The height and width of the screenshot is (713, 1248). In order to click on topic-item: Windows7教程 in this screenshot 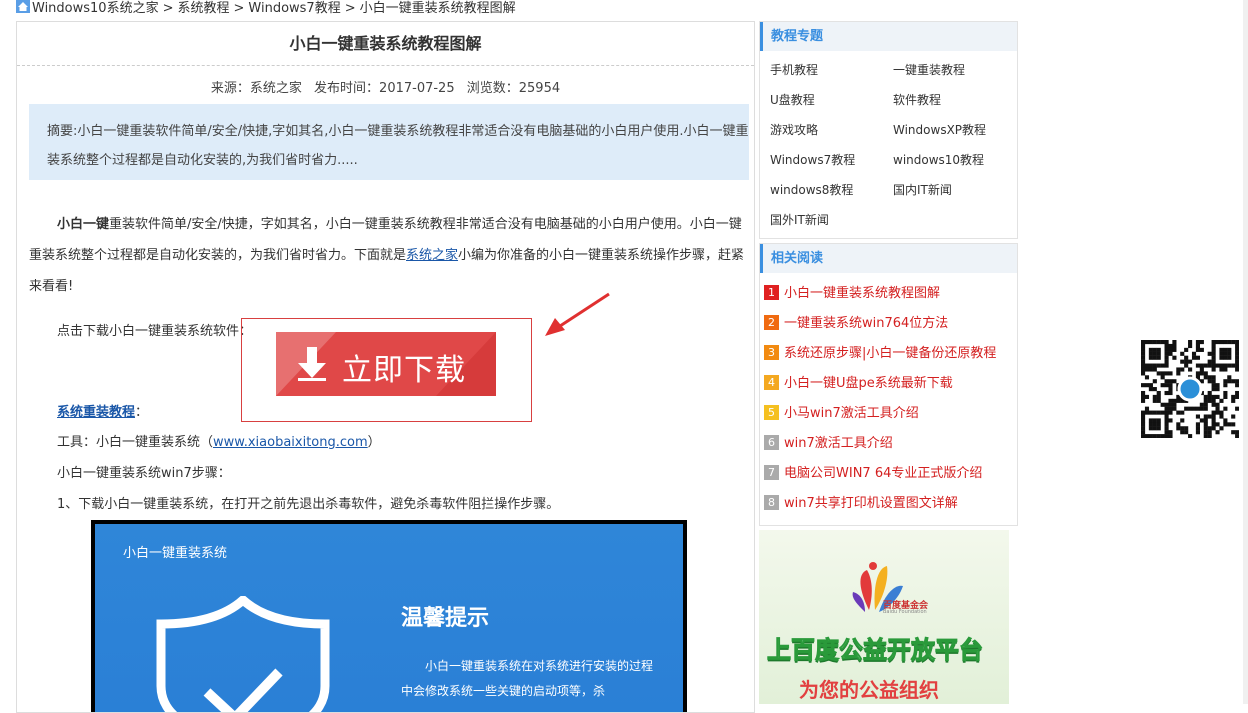, I will do `click(812, 159)`.